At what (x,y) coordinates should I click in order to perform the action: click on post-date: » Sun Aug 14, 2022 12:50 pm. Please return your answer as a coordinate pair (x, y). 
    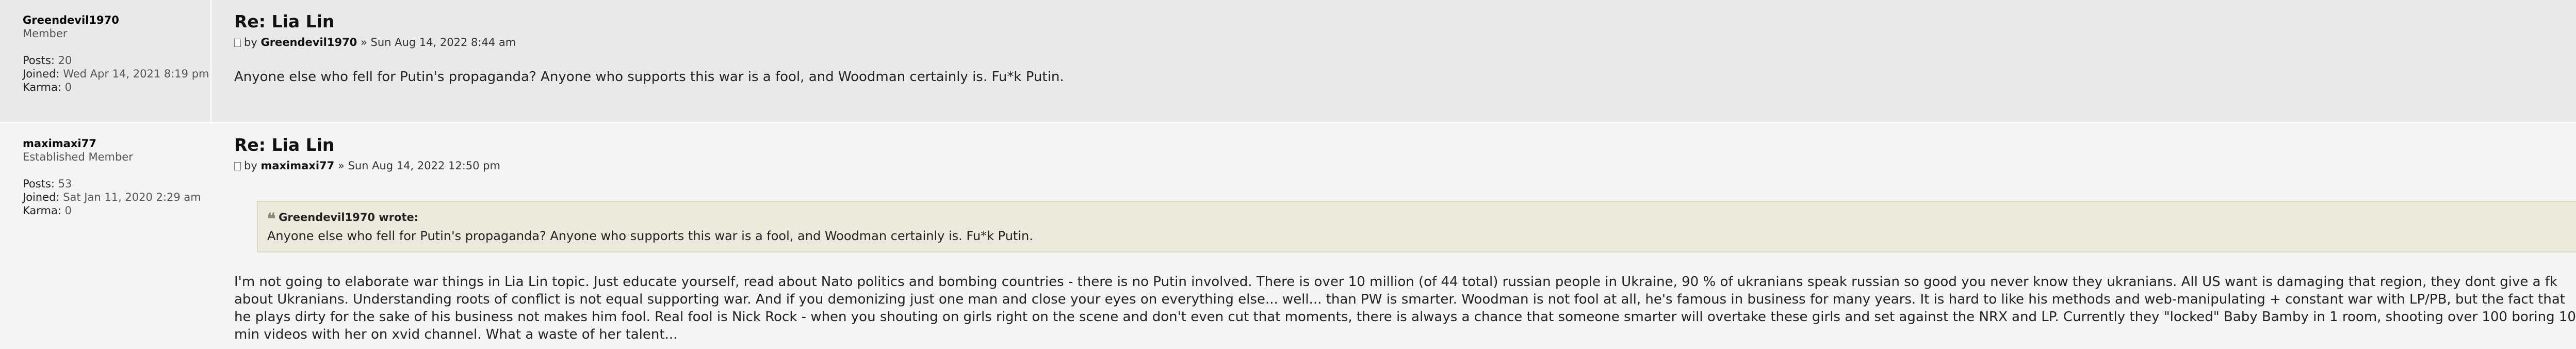
    Looking at the image, I should click on (419, 166).